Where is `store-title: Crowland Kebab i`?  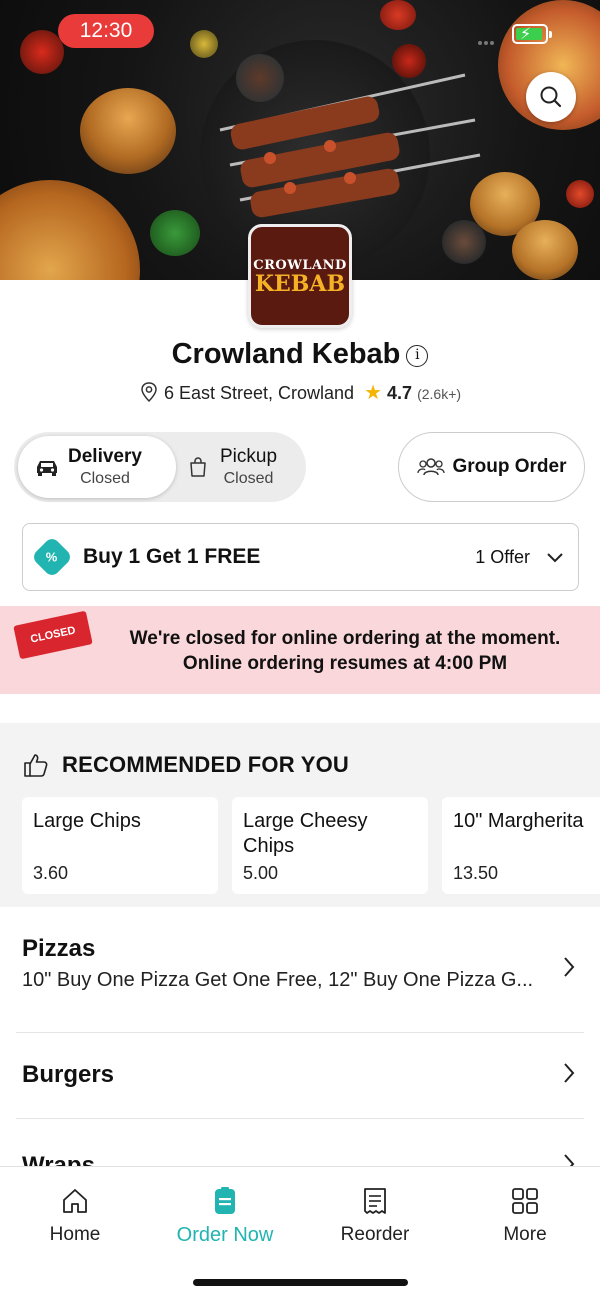
store-title: Crowland Kebab i is located at coordinates (300, 354).